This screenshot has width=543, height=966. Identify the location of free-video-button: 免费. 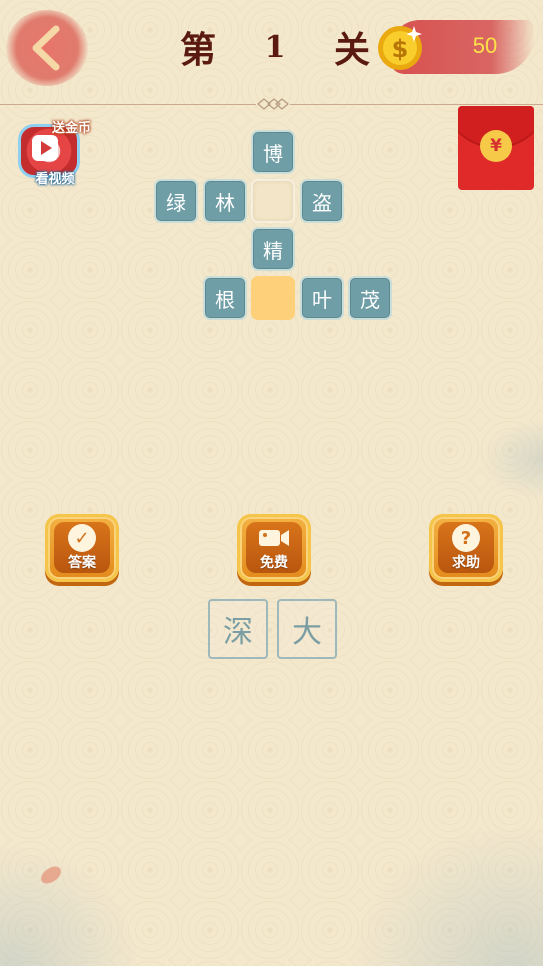
(274, 548).